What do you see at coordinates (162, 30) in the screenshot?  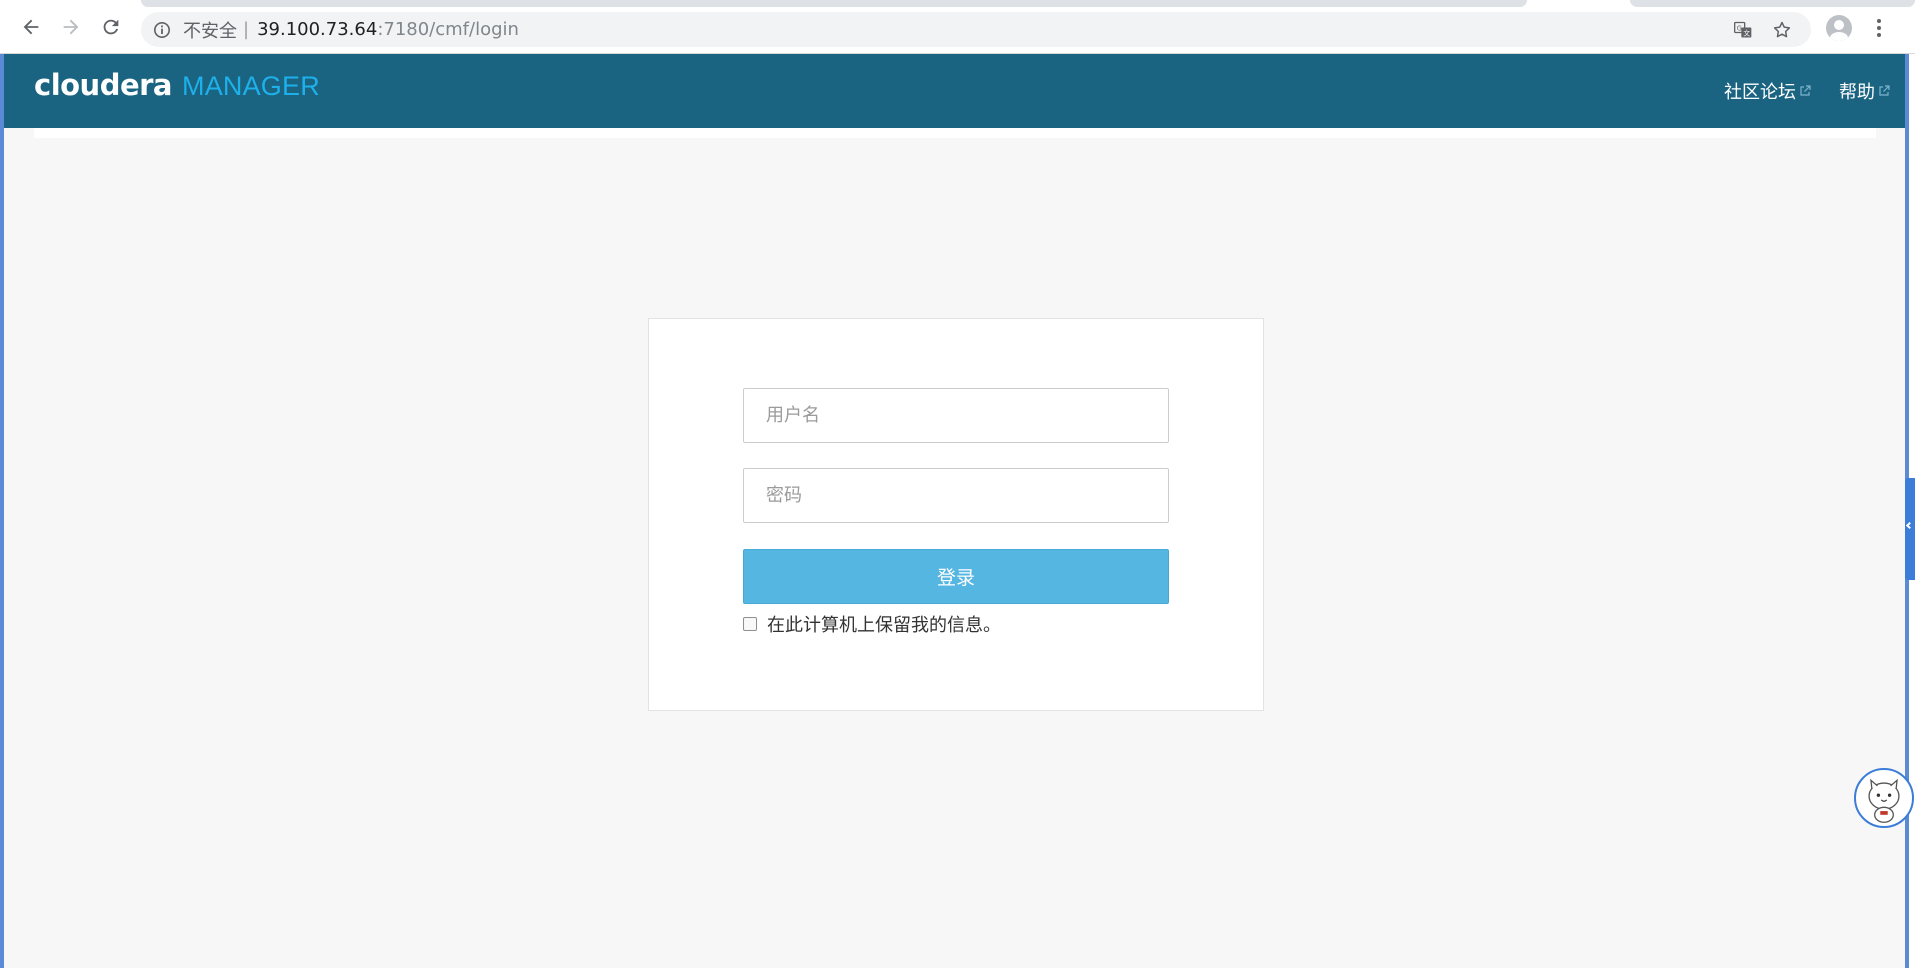 I see `info-icon` at bounding box center [162, 30].